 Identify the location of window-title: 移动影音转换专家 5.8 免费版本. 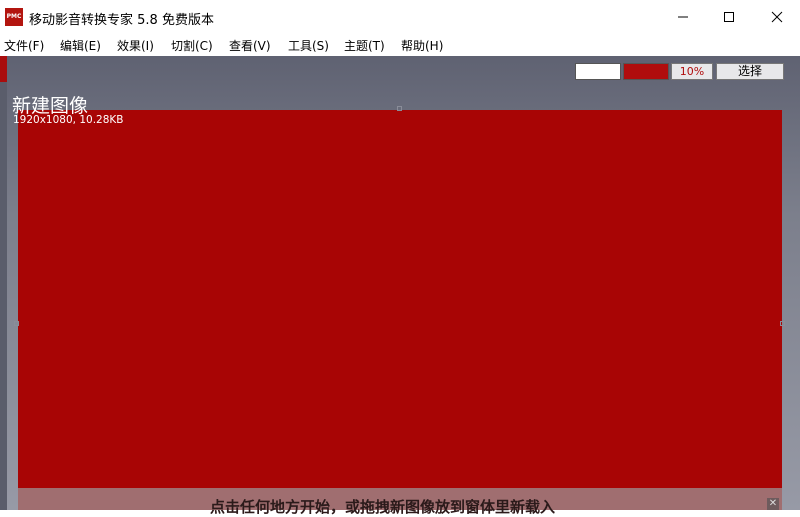
(121, 20).